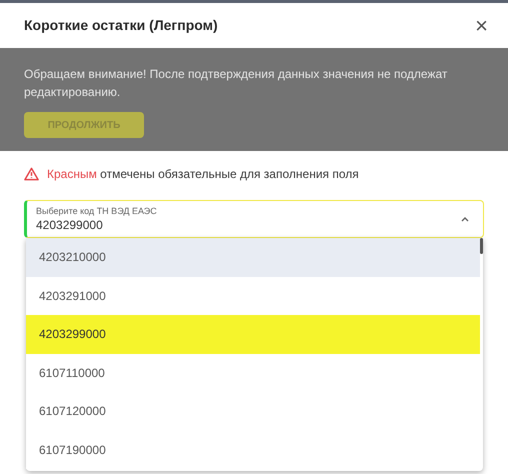  Describe the element at coordinates (253, 295) in the screenshot. I see `dropdown-option: 4203291000` at that location.